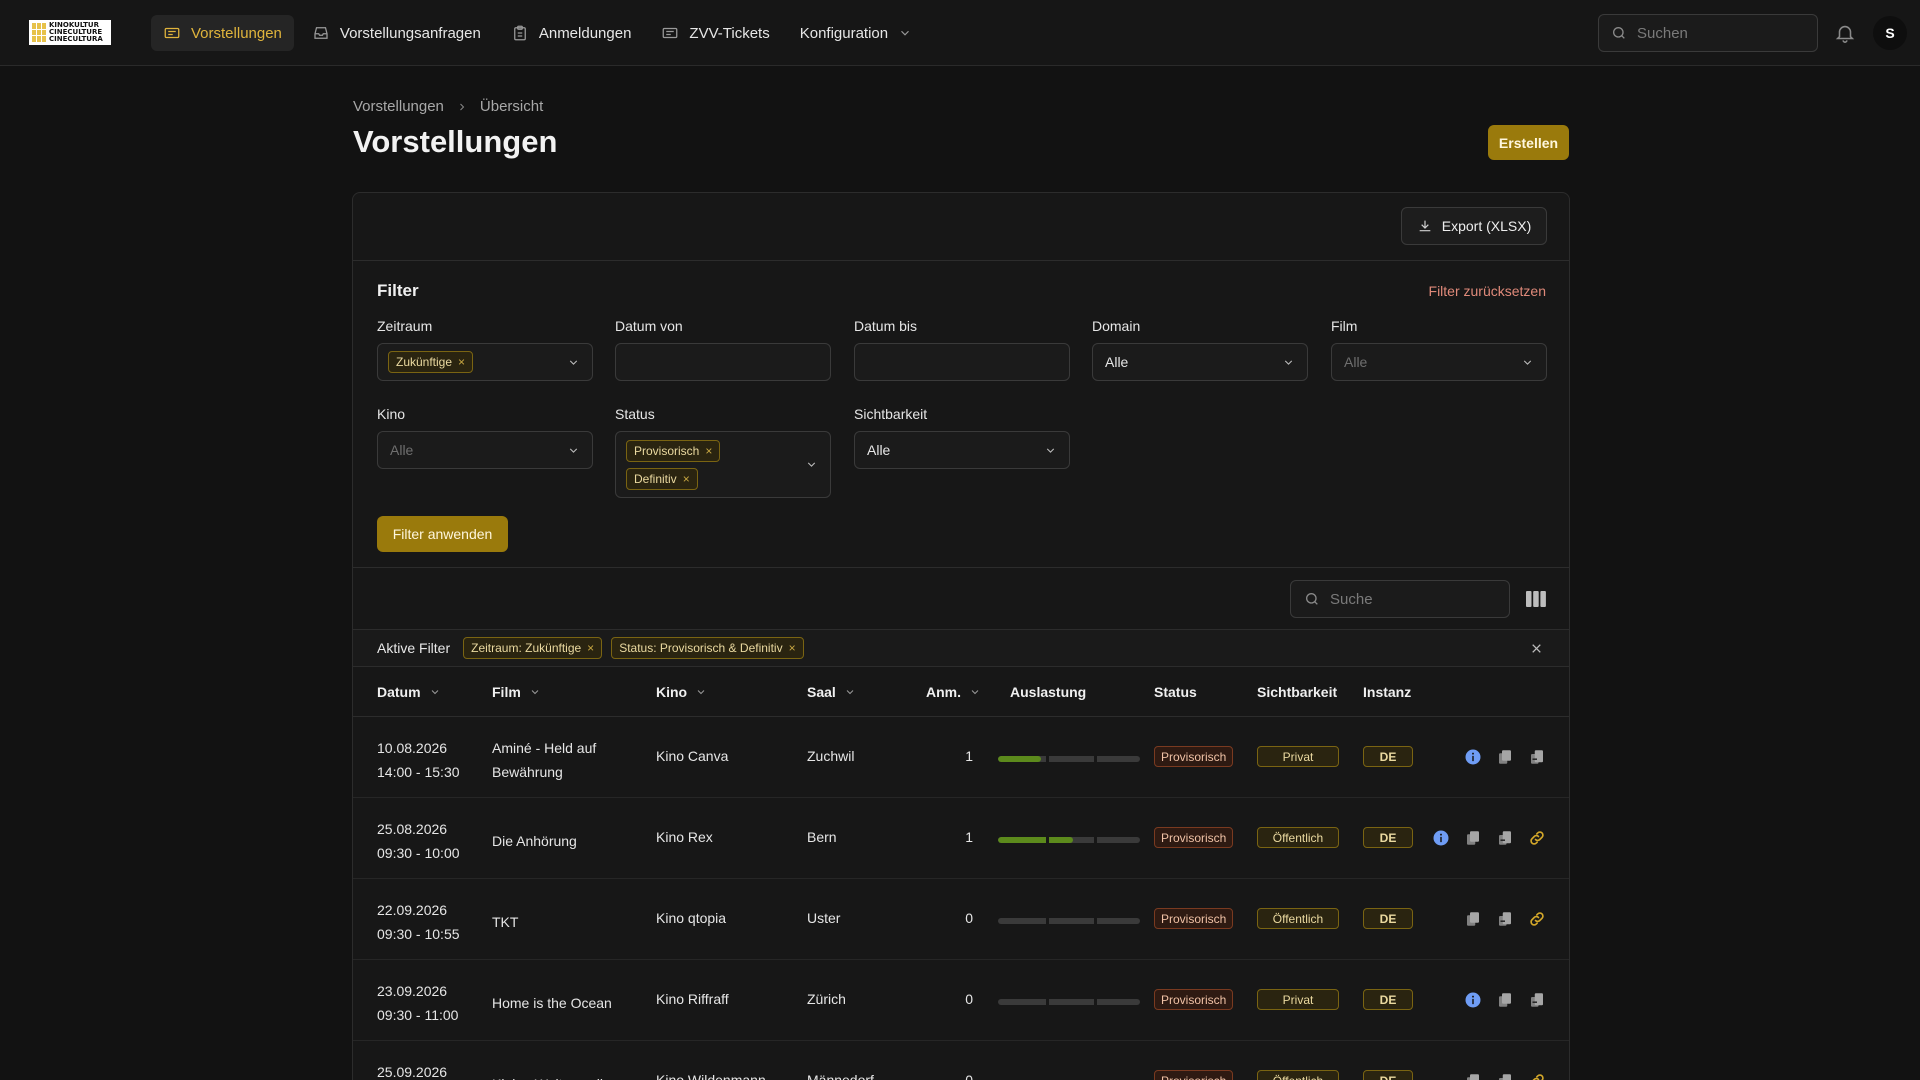 The image size is (1920, 1080). Describe the element at coordinates (571, 33) in the screenshot. I see `nav-item-anmeldungen: Anmeldungen` at that location.